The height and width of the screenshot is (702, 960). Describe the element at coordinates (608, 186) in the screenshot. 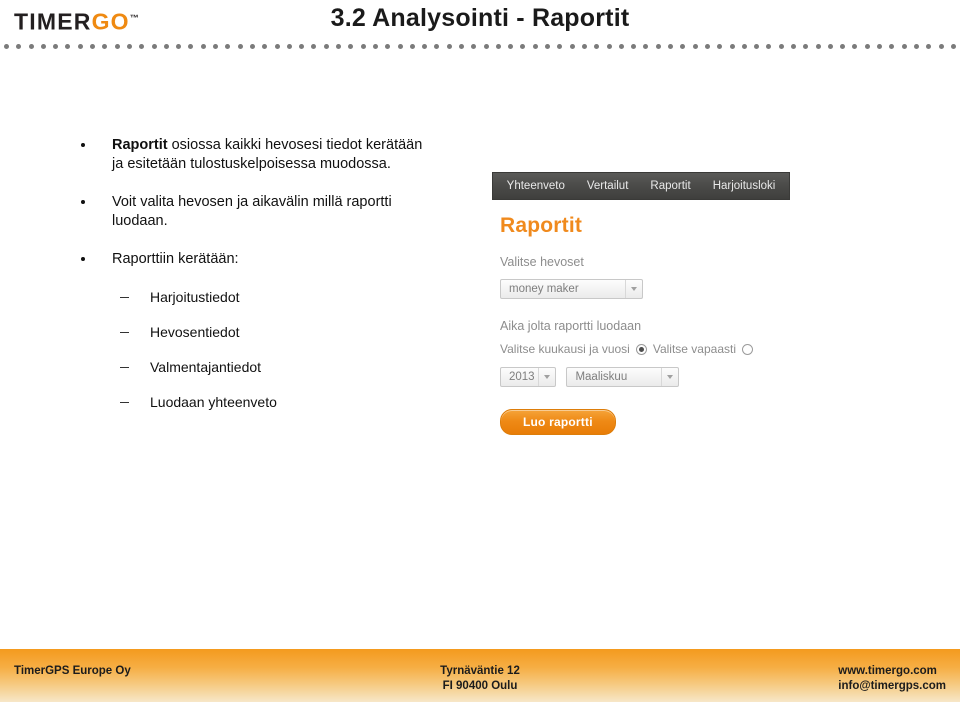

I see `tab-vertailut: Vertailut` at that location.